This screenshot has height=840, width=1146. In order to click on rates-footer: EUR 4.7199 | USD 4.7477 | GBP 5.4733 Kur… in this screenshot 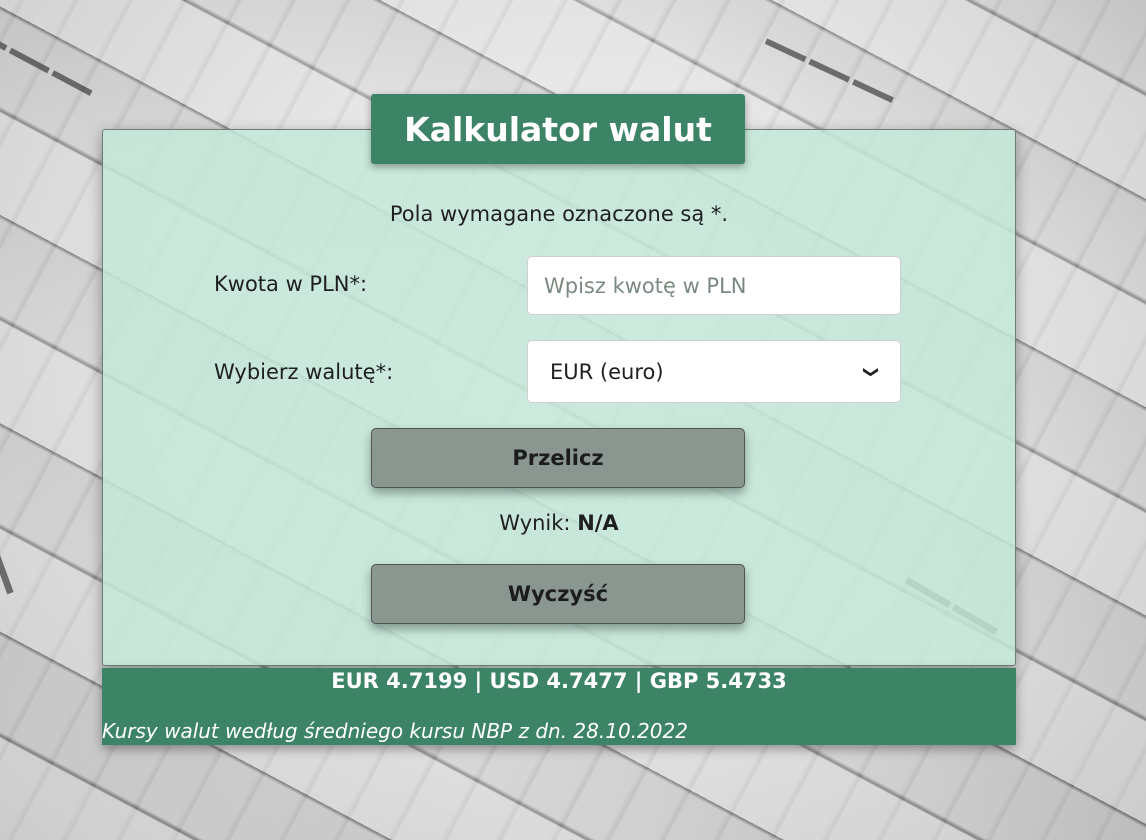, I will do `click(559, 706)`.